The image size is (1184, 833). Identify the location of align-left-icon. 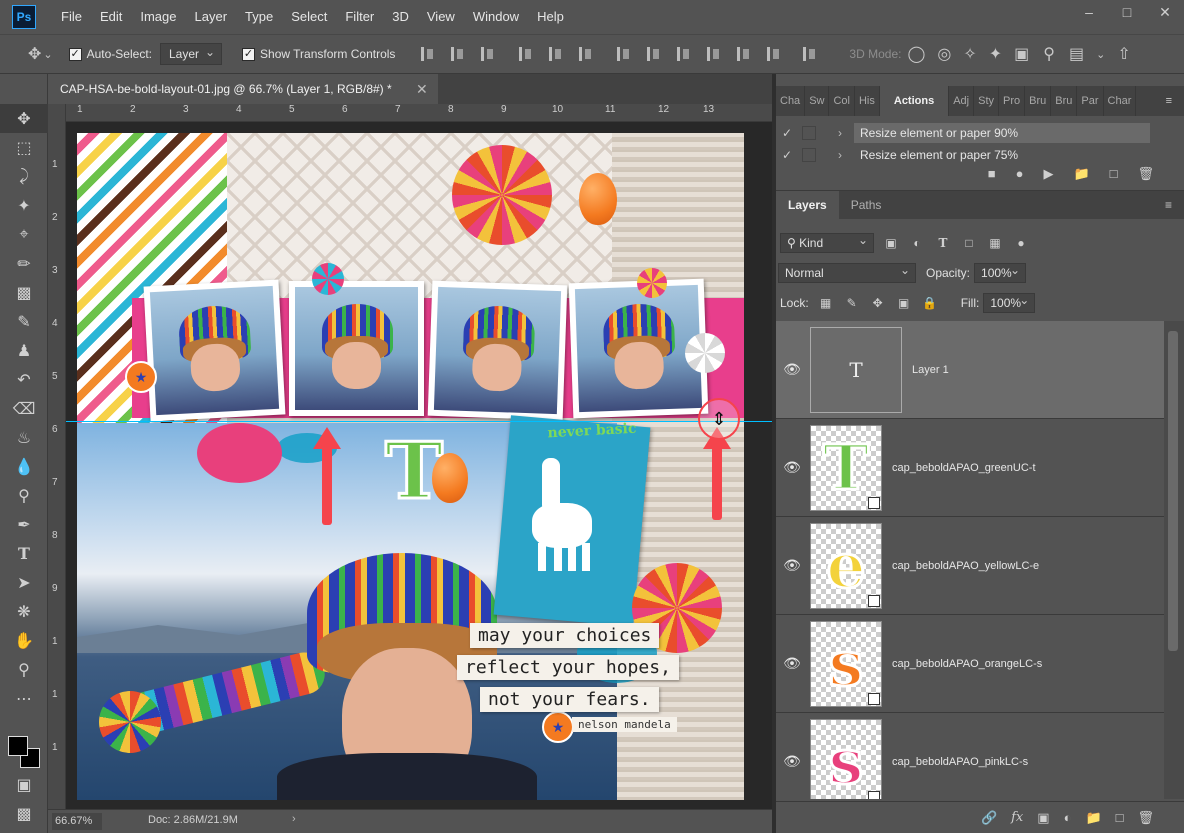
(526, 54).